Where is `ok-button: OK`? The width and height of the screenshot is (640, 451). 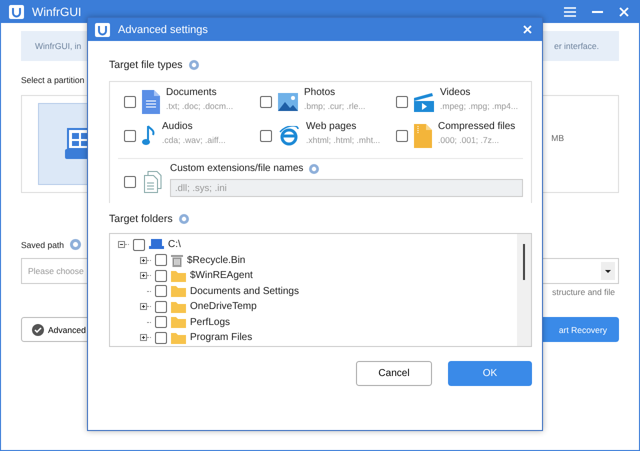
ok-button: OK is located at coordinates (490, 373).